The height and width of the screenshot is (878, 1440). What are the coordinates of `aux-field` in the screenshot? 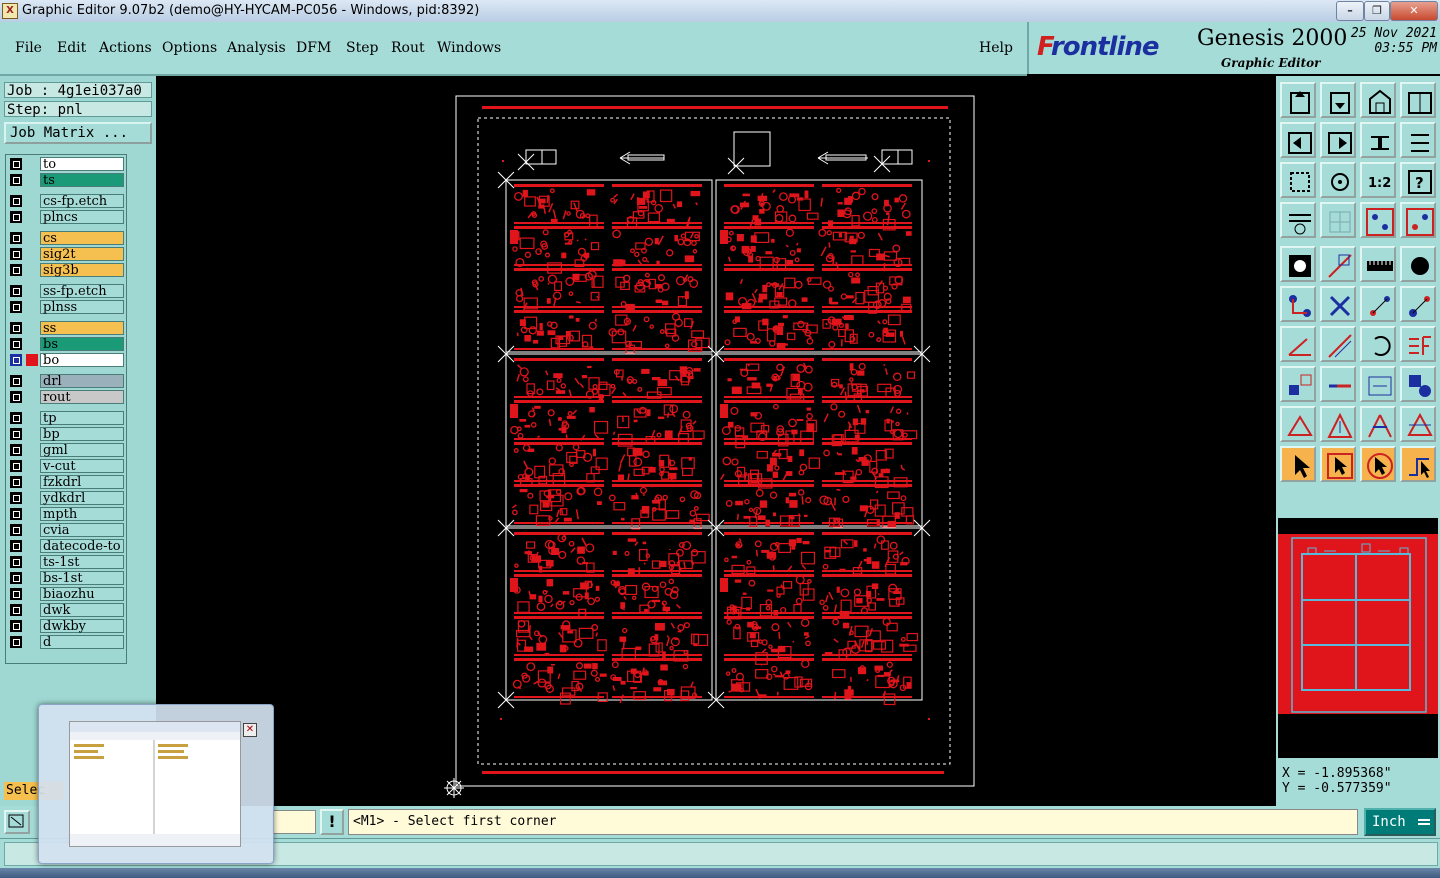 It's located at (294, 822).